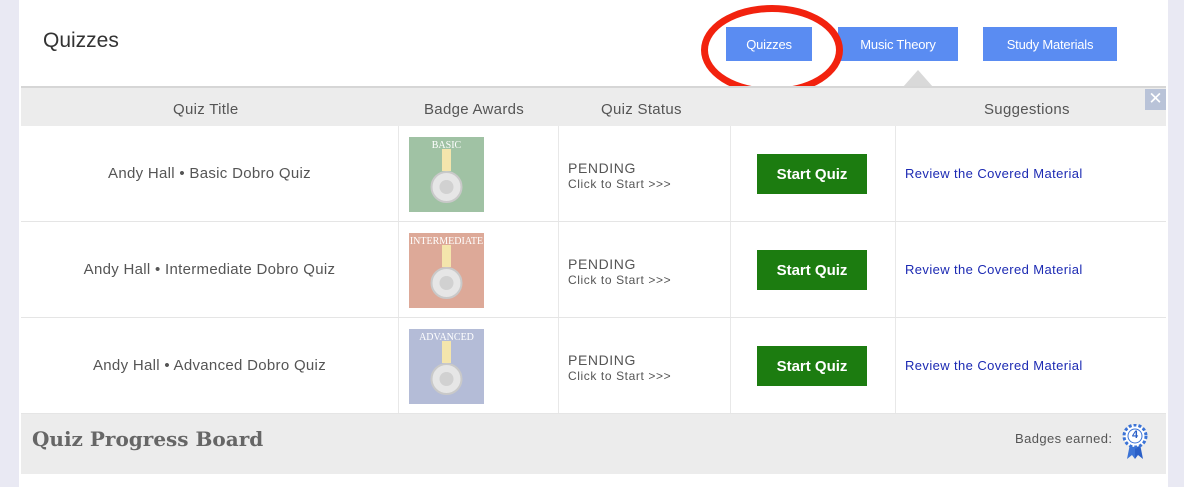 Image resolution: width=1184 pixels, height=487 pixels. I want to click on nav-study-materials-button: Study Materials, so click(1050, 44).